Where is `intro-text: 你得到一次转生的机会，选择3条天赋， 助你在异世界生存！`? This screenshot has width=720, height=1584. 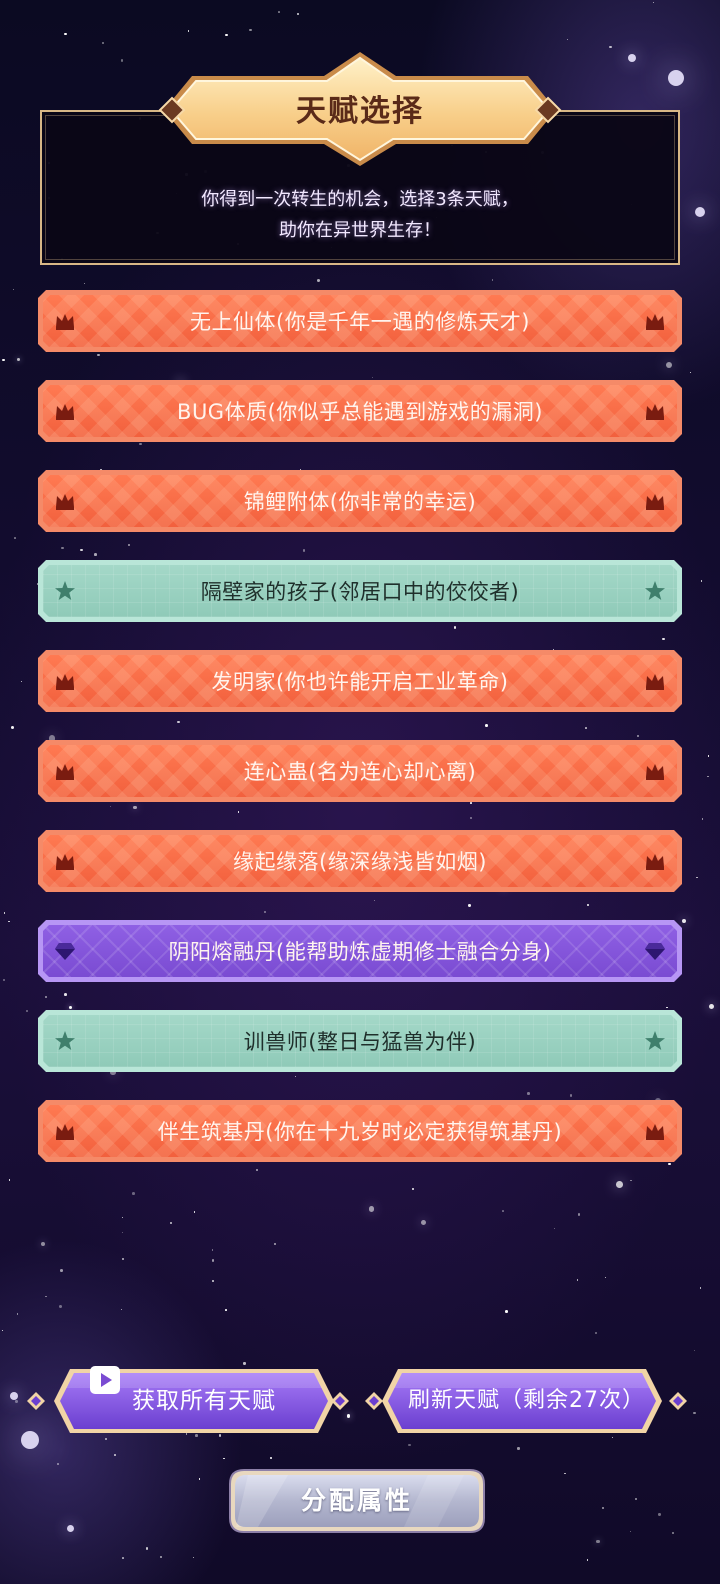
intro-text: 你得到一次转生的机会，选择3条天赋， 助你在异世界生存！ is located at coordinates (360, 215).